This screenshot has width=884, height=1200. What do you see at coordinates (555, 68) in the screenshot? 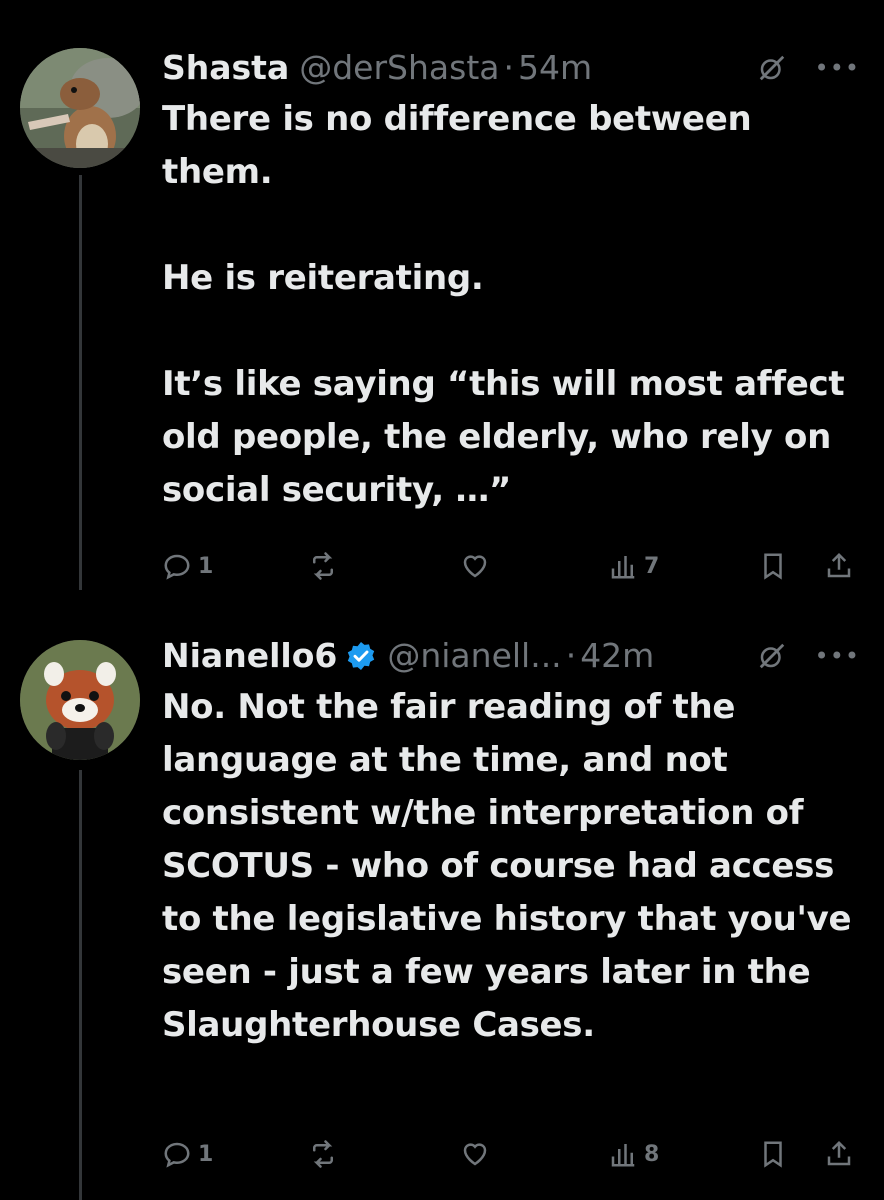
I see `timestamp: 54m` at bounding box center [555, 68].